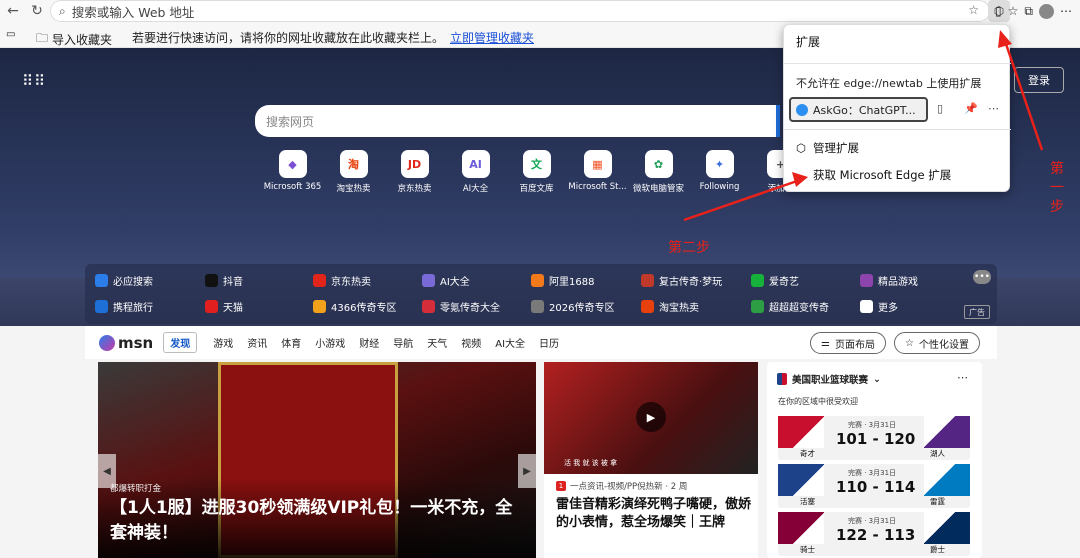 This screenshot has height=558, width=1080. I want to click on link-label: 必应搜索, so click(133, 282).